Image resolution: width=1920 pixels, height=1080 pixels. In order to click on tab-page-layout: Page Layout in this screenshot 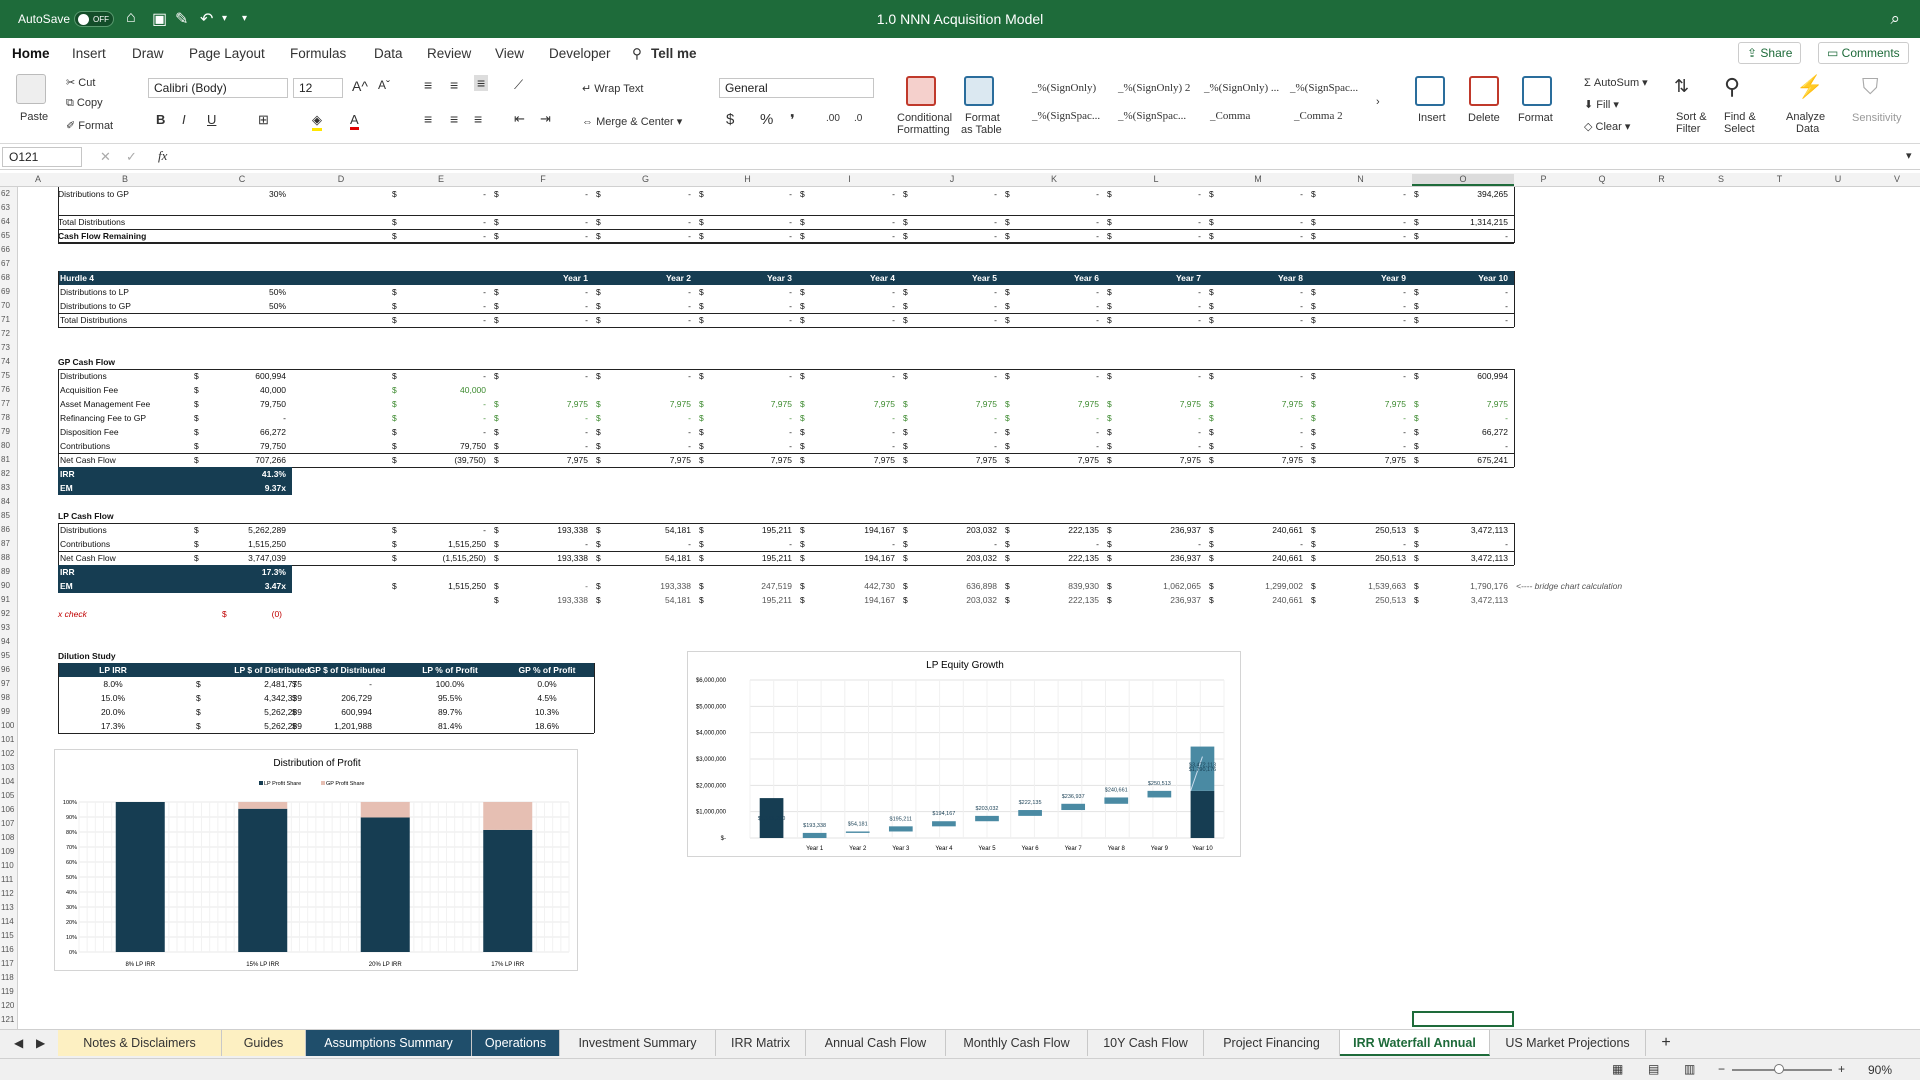, I will do `click(227, 53)`.